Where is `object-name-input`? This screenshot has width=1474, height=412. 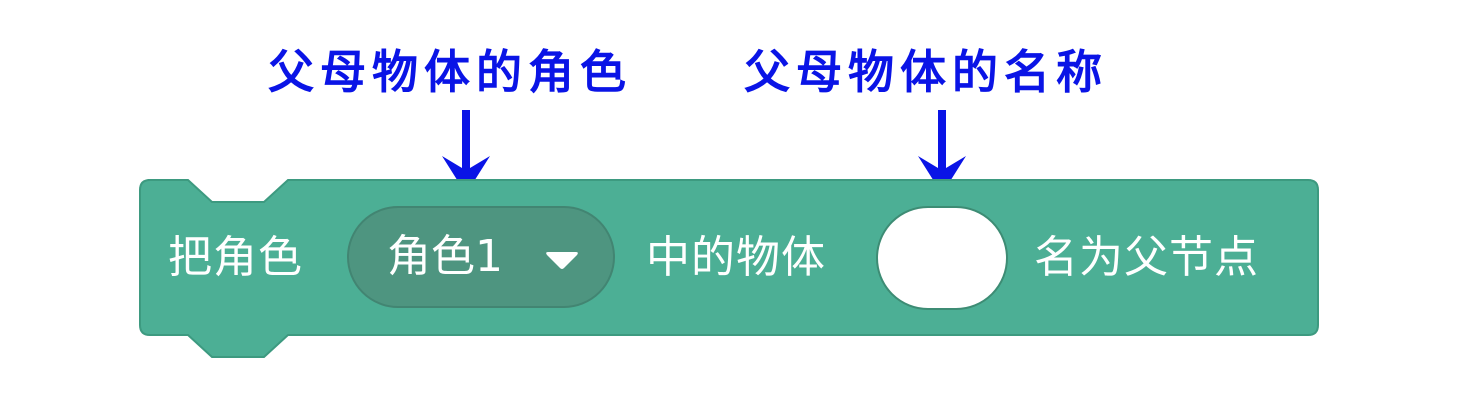
object-name-input is located at coordinates (942, 258).